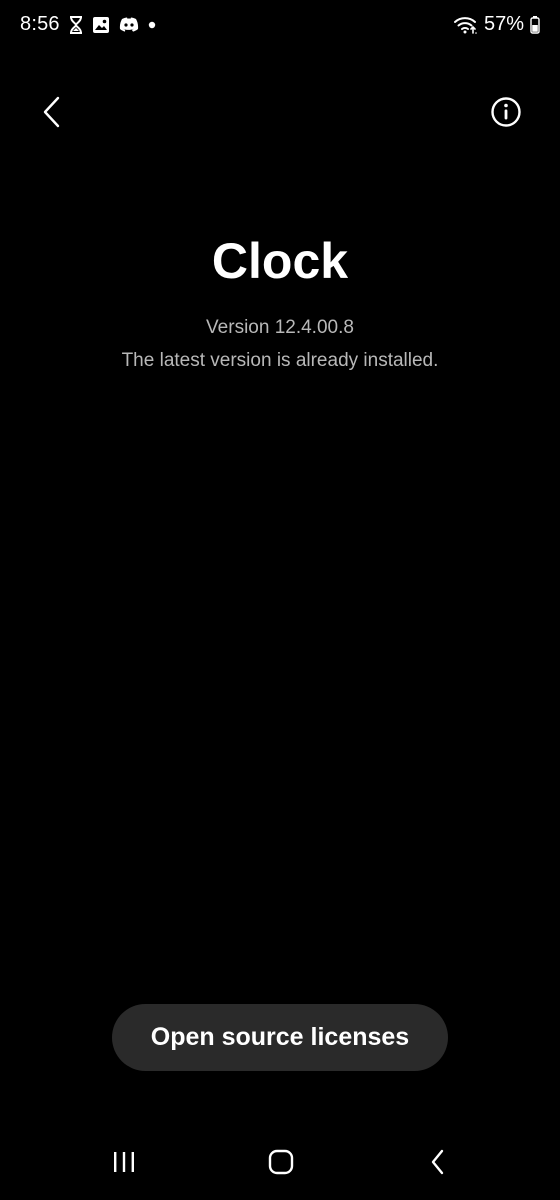 The width and height of the screenshot is (560, 1200). I want to click on chevron-left-icon, so click(52, 114).